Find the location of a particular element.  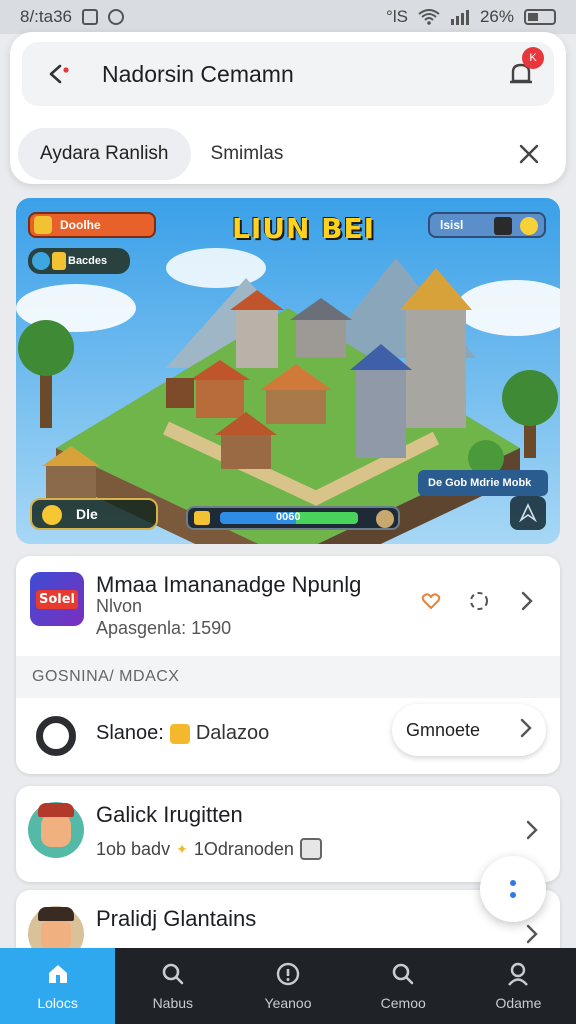

hud-gold-label: Dle is located at coordinates (87, 514).